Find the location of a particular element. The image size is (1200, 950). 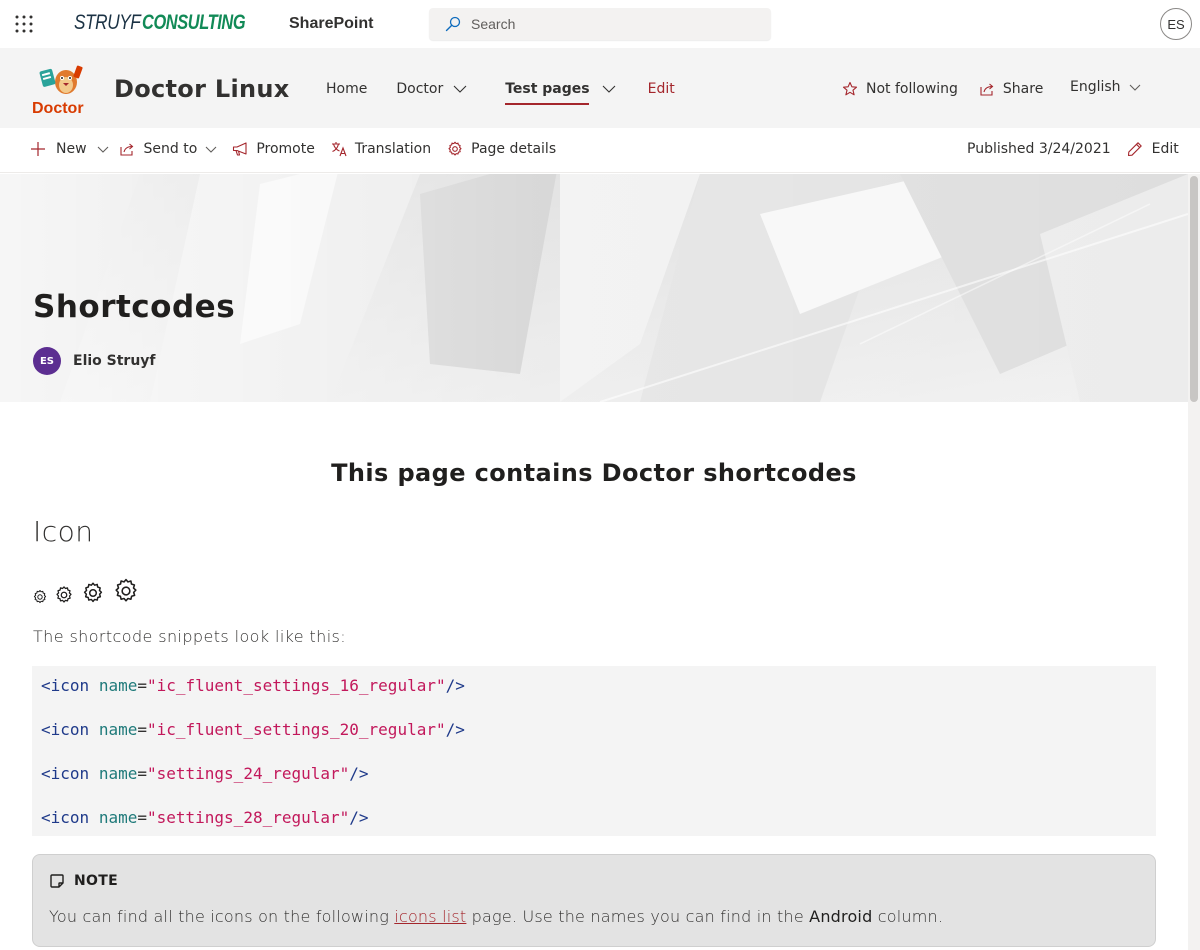

published-status: Published 3/24/2021 is located at coordinates (1039, 149).